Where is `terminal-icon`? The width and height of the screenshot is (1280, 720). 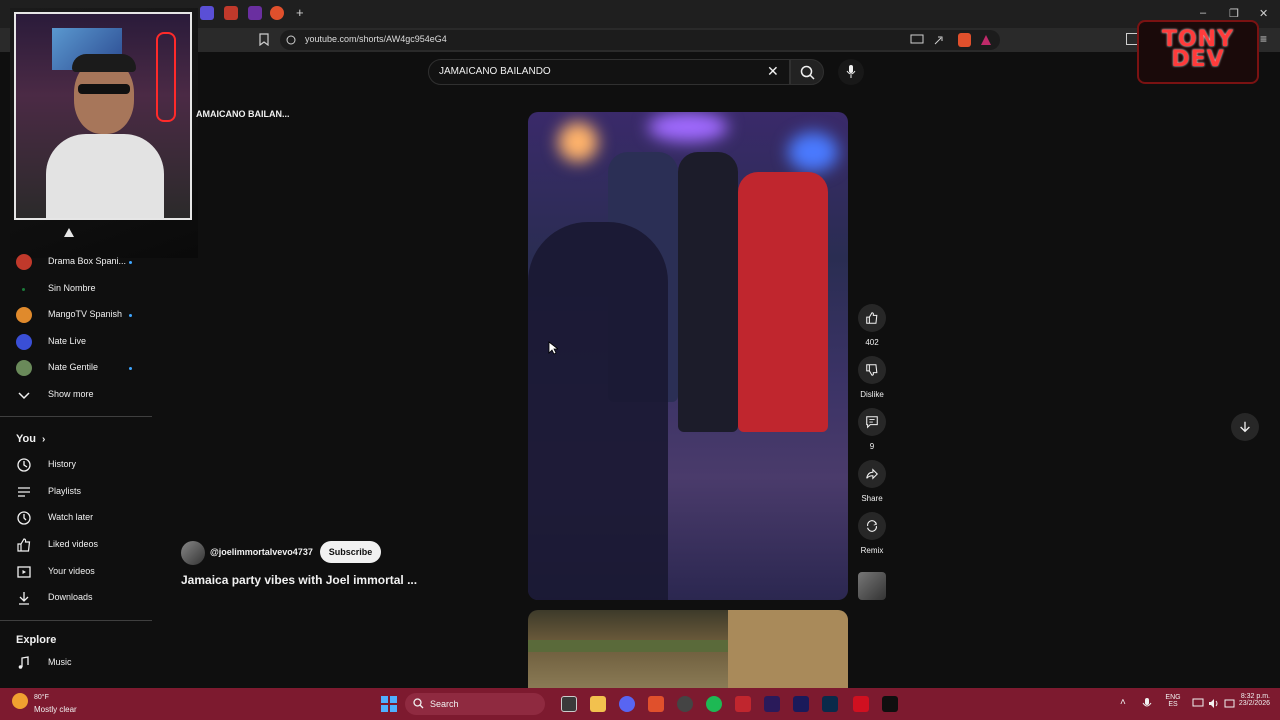
terminal-icon is located at coordinates (890, 704).